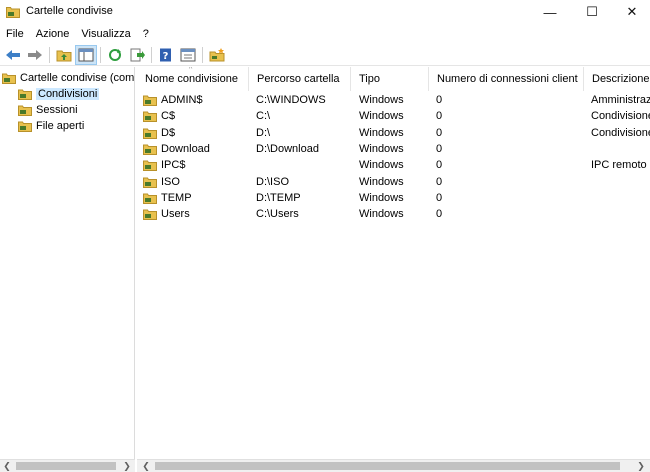 The width and height of the screenshot is (650, 472). I want to click on new-share-button, so click(217, 55).